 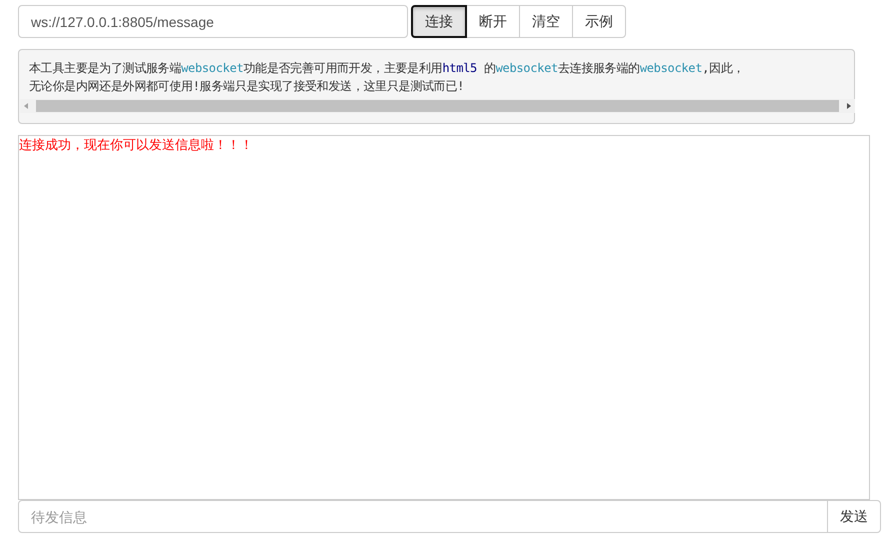 What do you see at coordinates (387, 77) in the screenshot?
I see `info-text: 本工具主要是为了测试服务端websocket功能是否完善可用而开发，主要是利用html5 的websocket去连接服务端的websocket,因此， 无论你是内网还是外网都可使用!服务端只是实现了接受和发送，这里只是测试而已!` at bounding box center [387, 77].